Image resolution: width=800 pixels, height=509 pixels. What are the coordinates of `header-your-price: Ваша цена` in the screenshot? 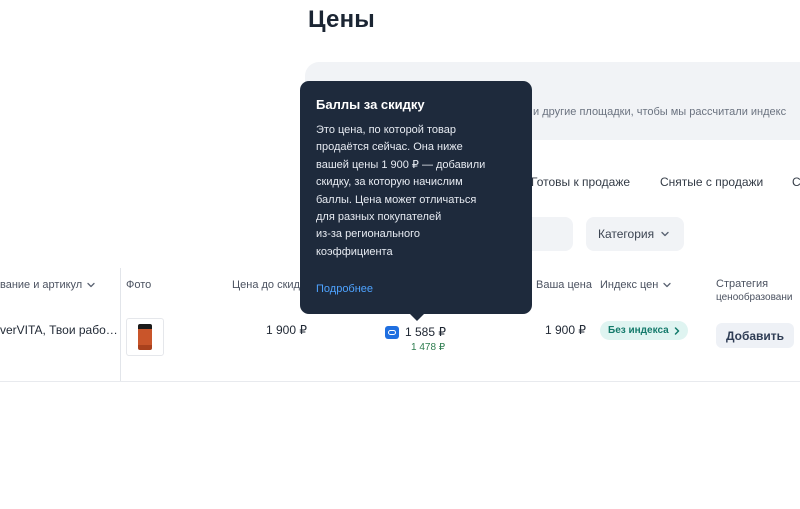 It's located at (564, 285).